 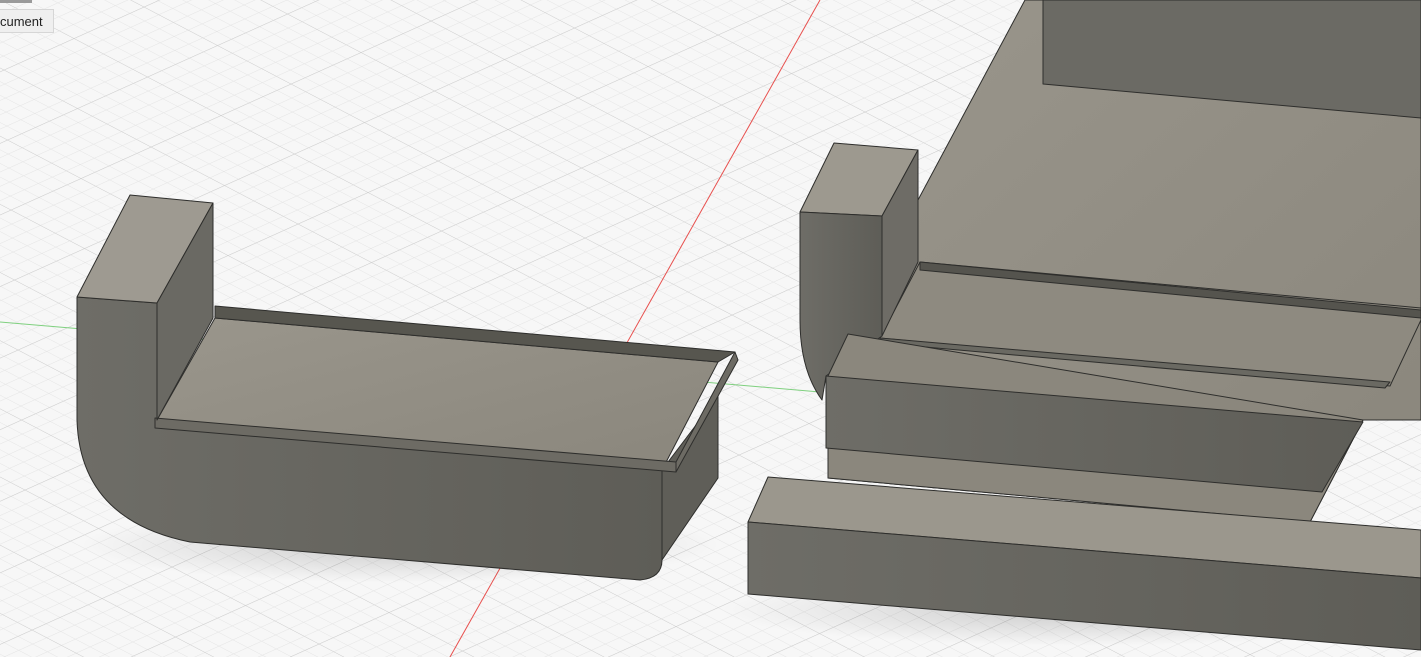 I want to click on document-tab: cument, so click(x=27, y=21).